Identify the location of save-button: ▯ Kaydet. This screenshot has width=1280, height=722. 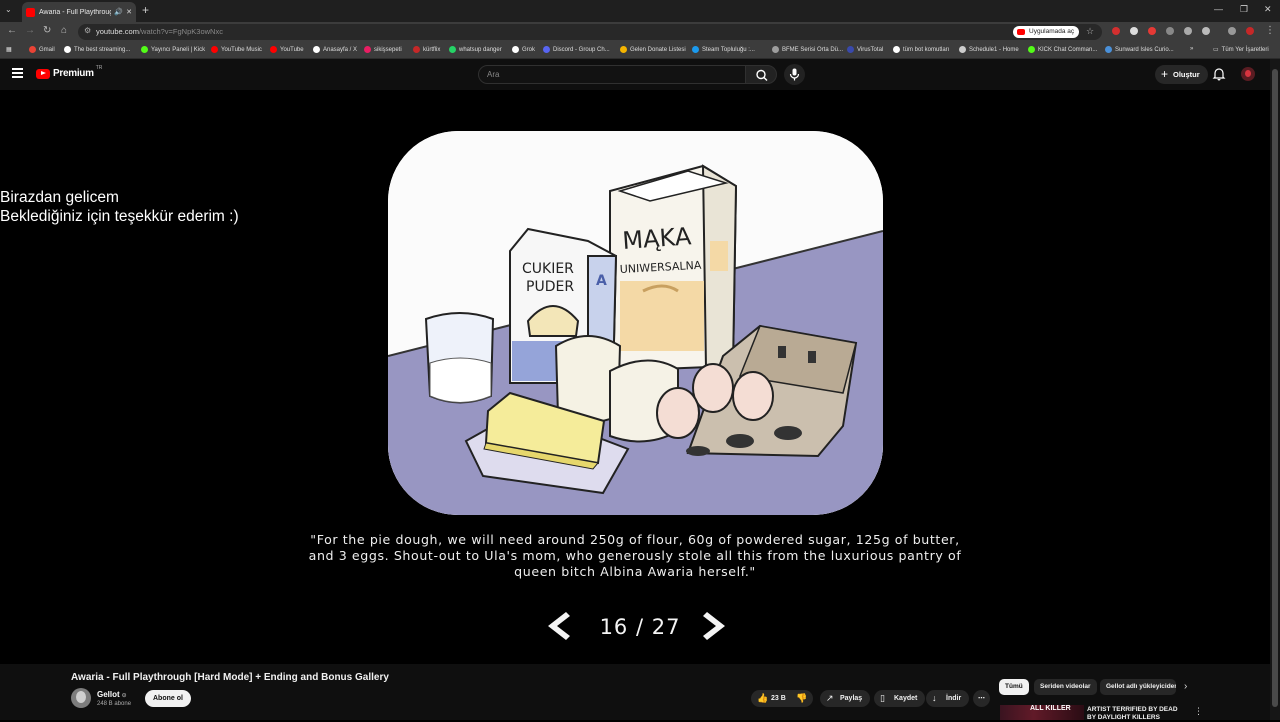
(900, 698).